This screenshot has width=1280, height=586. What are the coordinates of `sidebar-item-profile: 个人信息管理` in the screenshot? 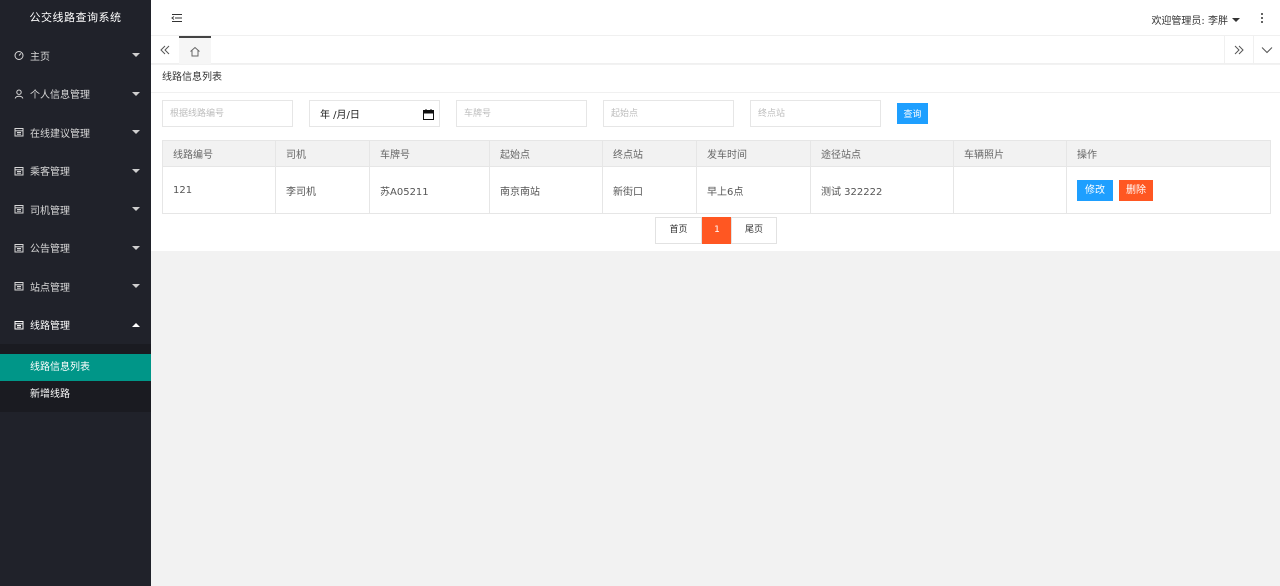 It's located at (75, 94).